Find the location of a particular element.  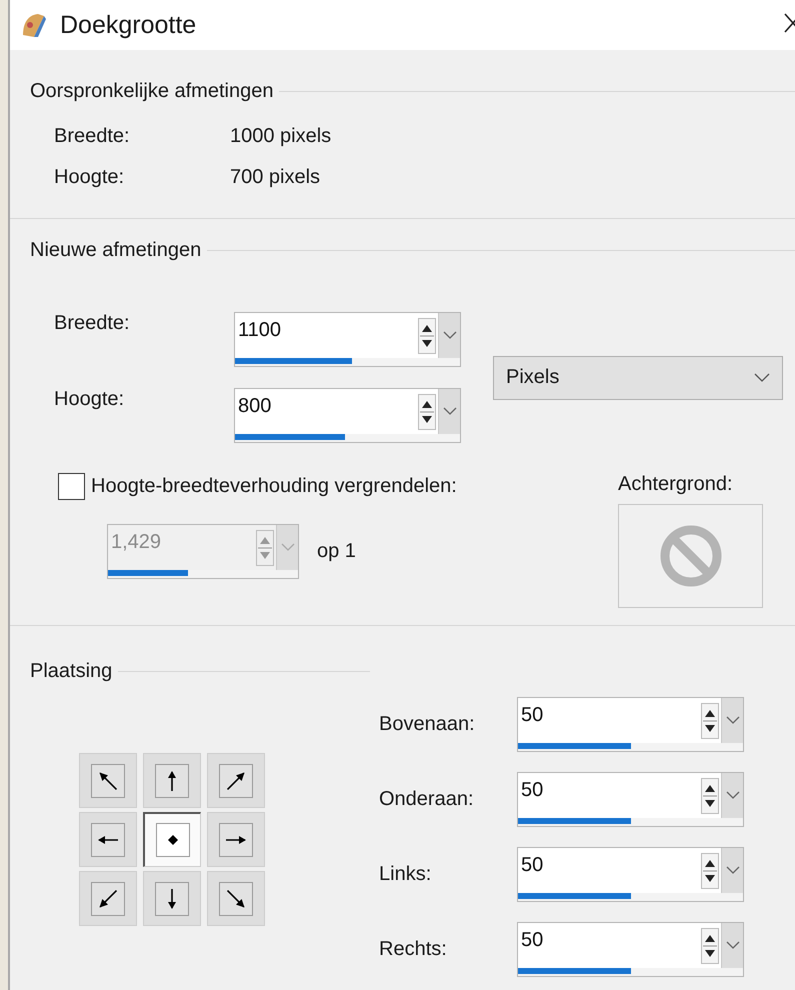

group-title: Nieuwe afmetingen is located at coordinates (116, 250).